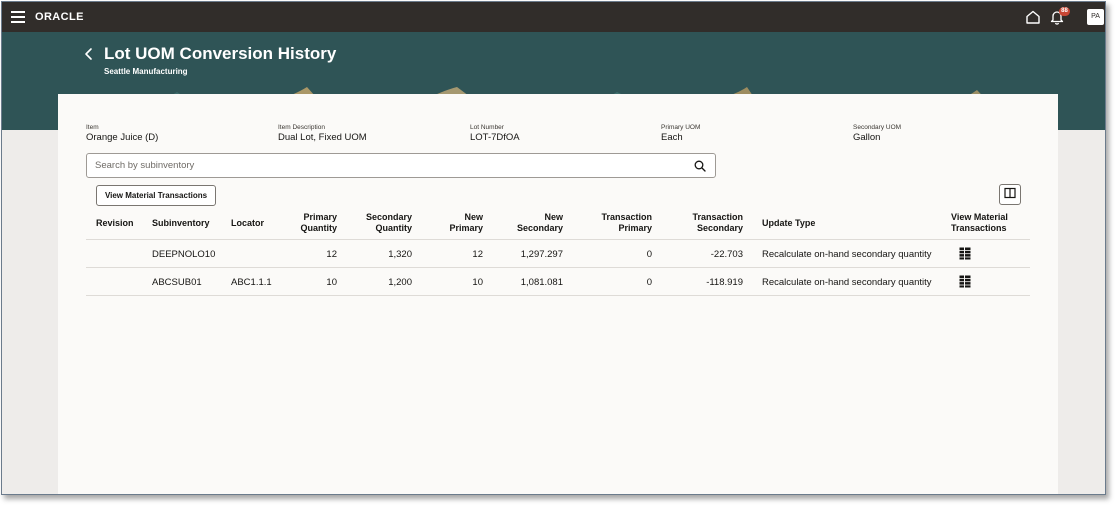 This screenshot has width=1119, height=509. Describe the element at coordinates (541, 282) in the screenshot. I see `cell-new-secondary: 1,081.081` at that location.